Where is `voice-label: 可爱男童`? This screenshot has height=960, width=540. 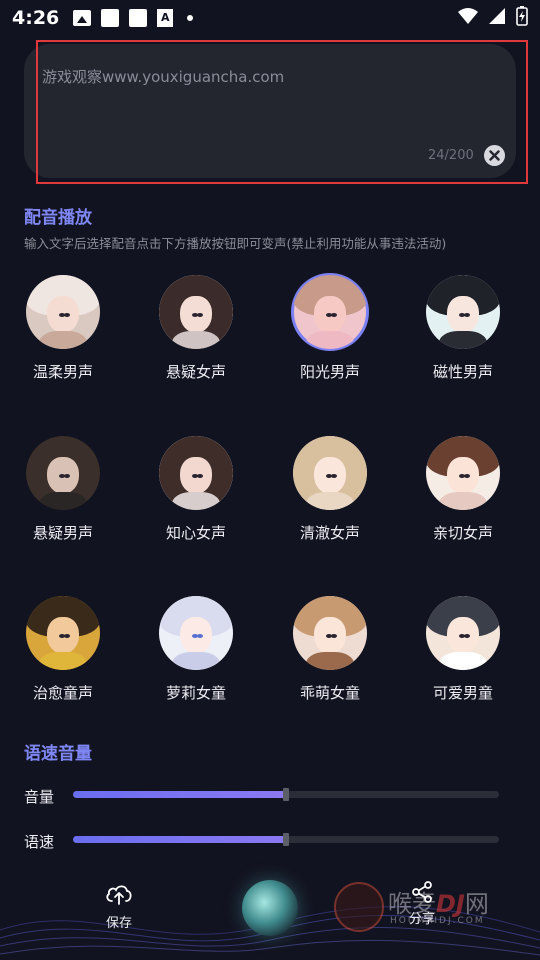
voice-label: 可爱男童 is located at coordinates (462, 693).